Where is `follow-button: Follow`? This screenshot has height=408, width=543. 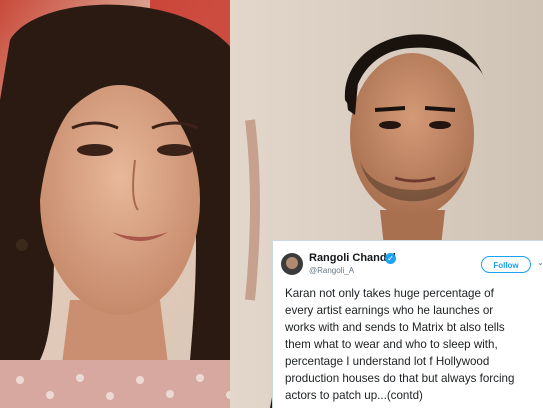
follow-button: Follow is located at coordinates (506, 264).